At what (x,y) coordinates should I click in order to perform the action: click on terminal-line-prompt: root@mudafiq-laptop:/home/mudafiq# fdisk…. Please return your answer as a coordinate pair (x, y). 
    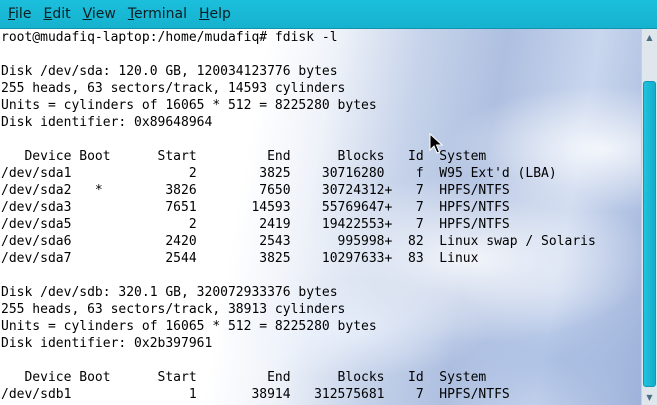
    Looking at the image, I should click on (169, 37).